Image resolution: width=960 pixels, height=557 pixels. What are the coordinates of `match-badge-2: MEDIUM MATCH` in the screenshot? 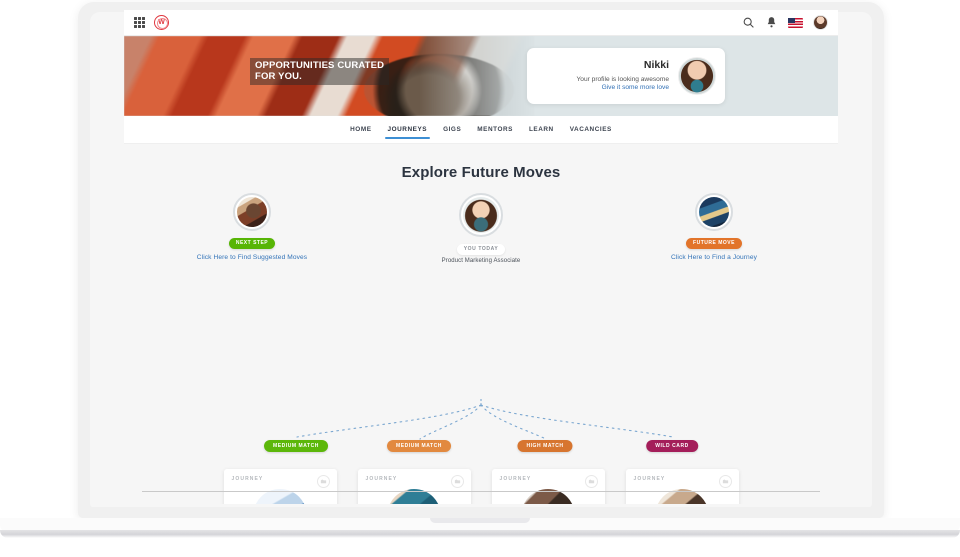 It's located at (419, 446).